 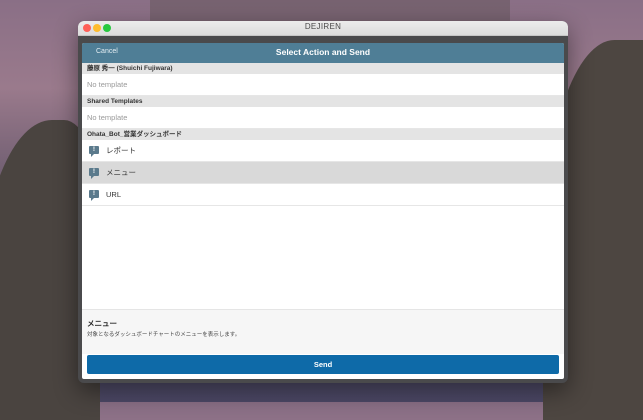 I want to click on list-item-label: レポート, so click(x=121, y=150).